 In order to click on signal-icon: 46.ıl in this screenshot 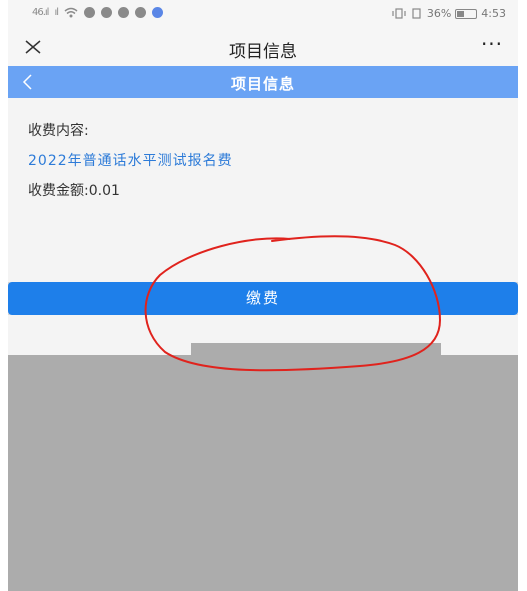, I will do `click(40, 12)`.